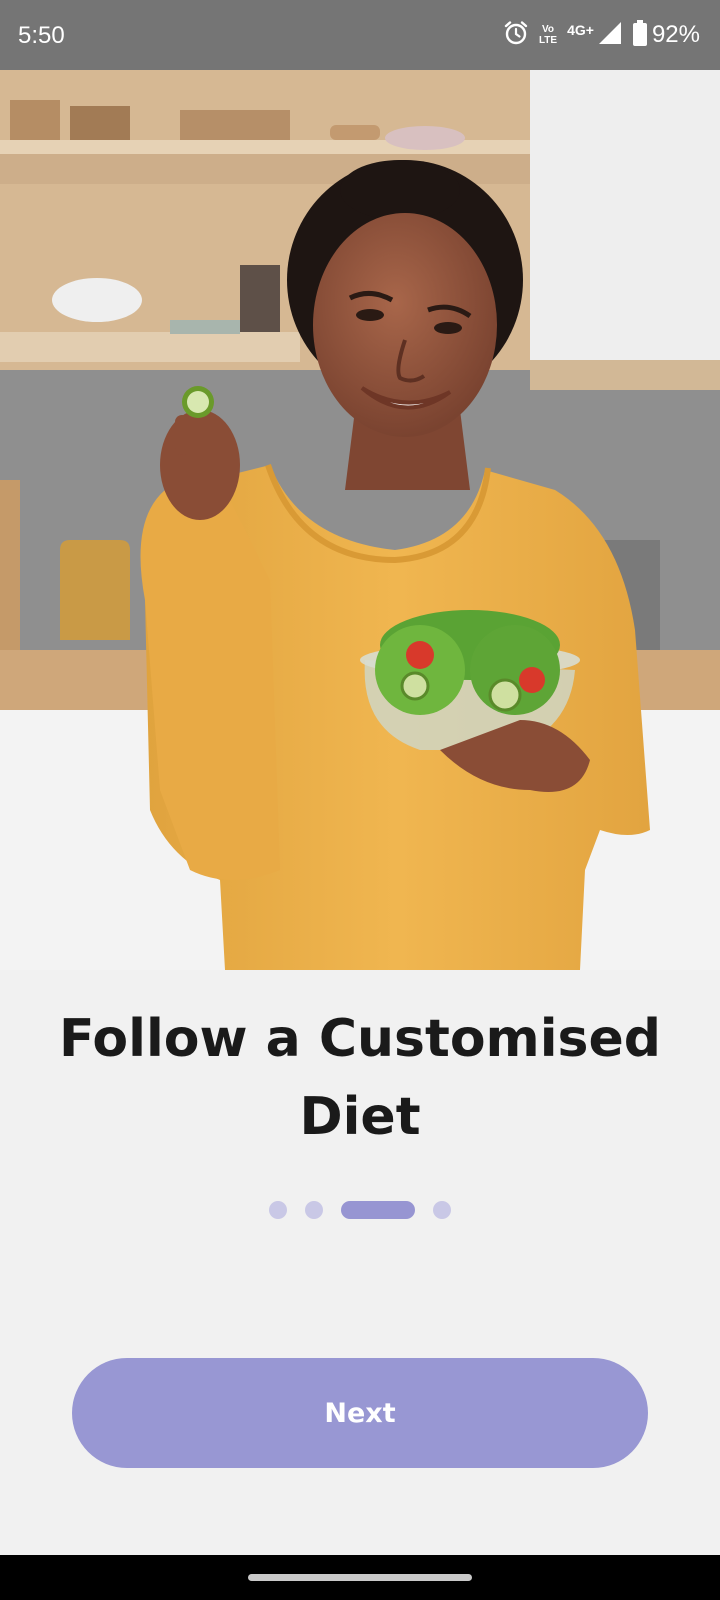  I want to click on home-gesture-handle, so click(360, 1577).